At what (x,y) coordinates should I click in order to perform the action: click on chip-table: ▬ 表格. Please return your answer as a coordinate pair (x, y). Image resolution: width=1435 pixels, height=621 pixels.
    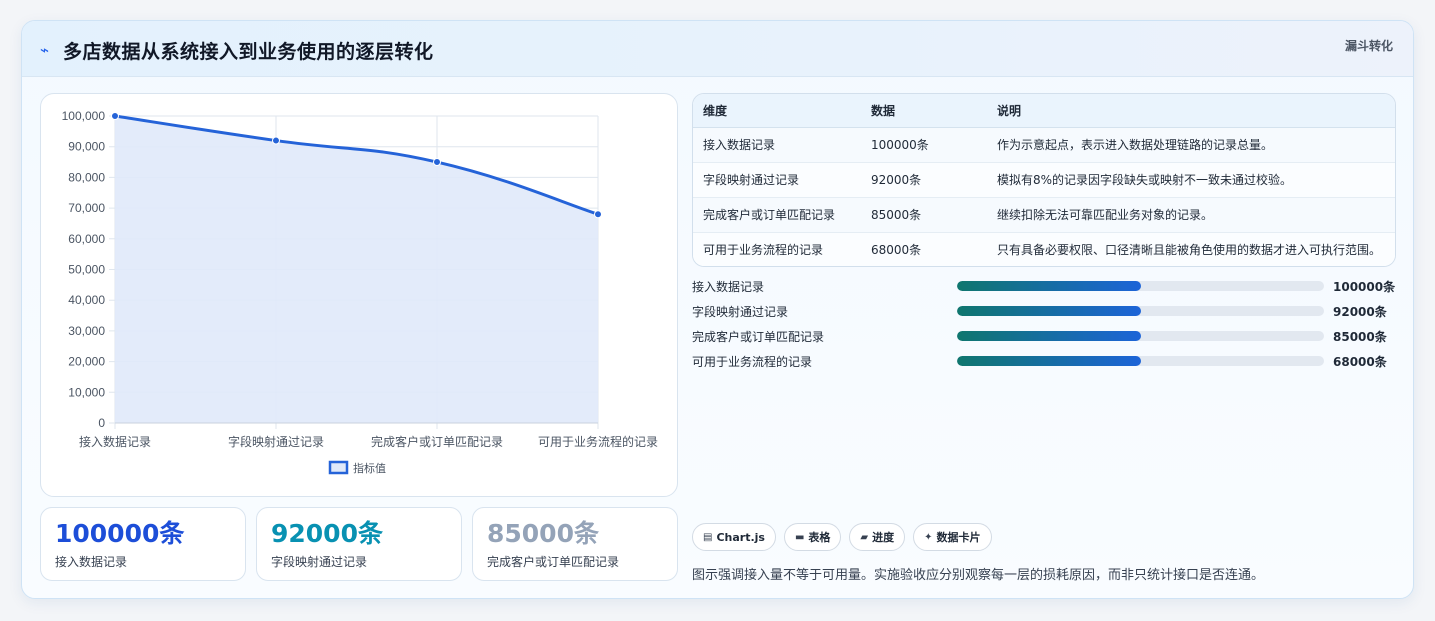
    Looking at the image, I should click on (812, 537).